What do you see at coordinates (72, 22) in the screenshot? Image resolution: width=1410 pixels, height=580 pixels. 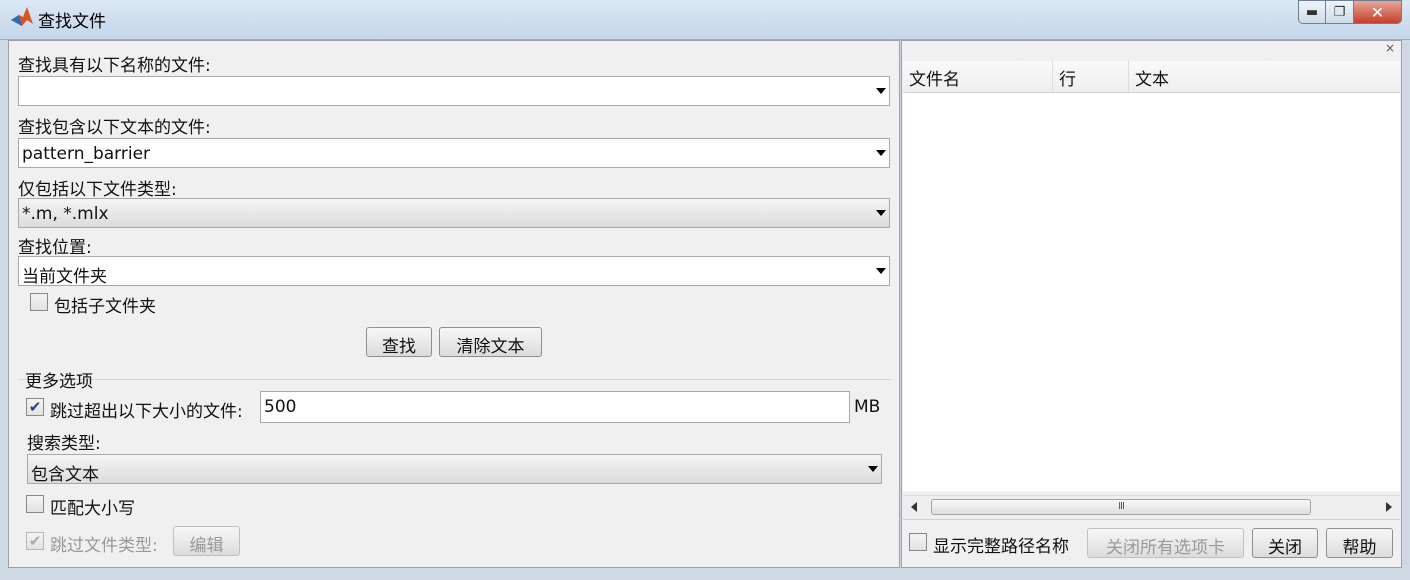 I see `window-title: 查找文件` at bounding box center [72, 22].